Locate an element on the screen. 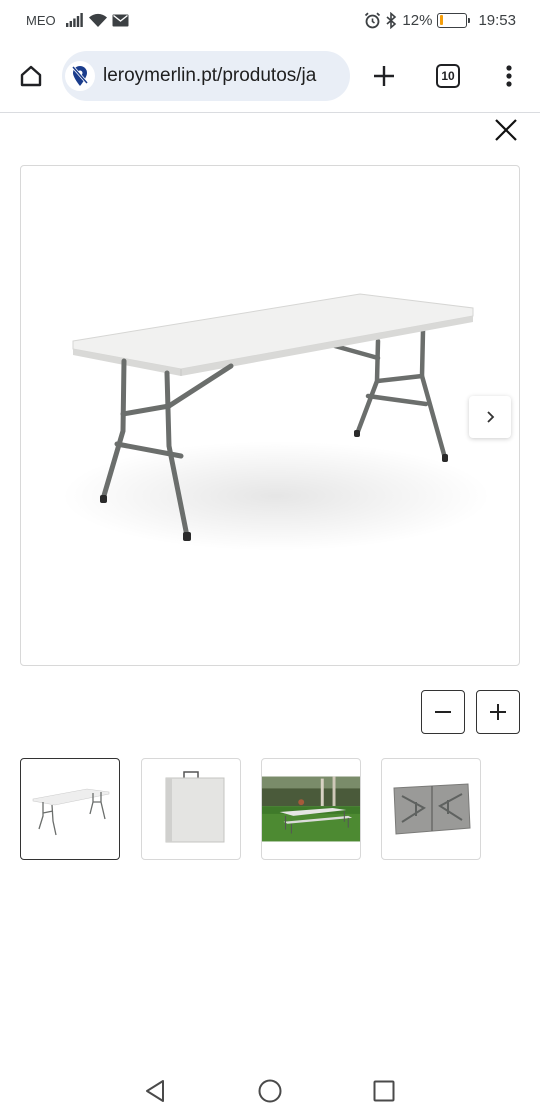 The width and height of the screenshot is (540, 1120). nav-recents-button is located at coordinates (384, 1091).